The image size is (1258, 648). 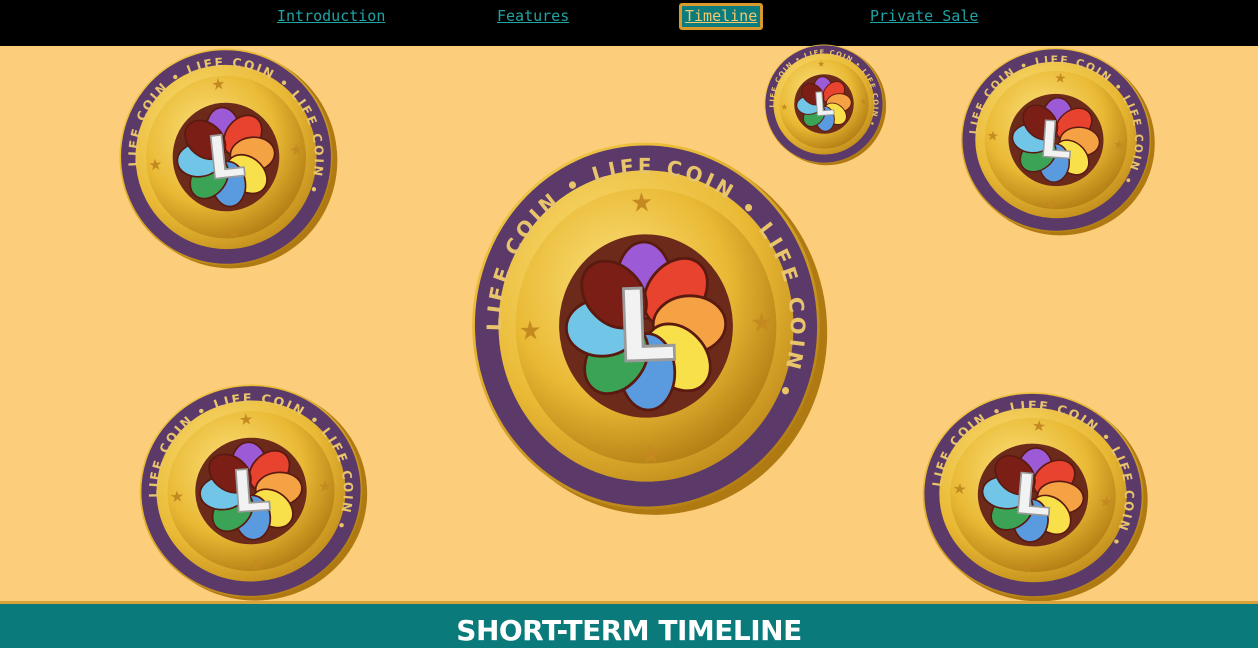 I want to click on section-header-band: SHORT-TERM TIMELINE, so click(x=629, y=624).